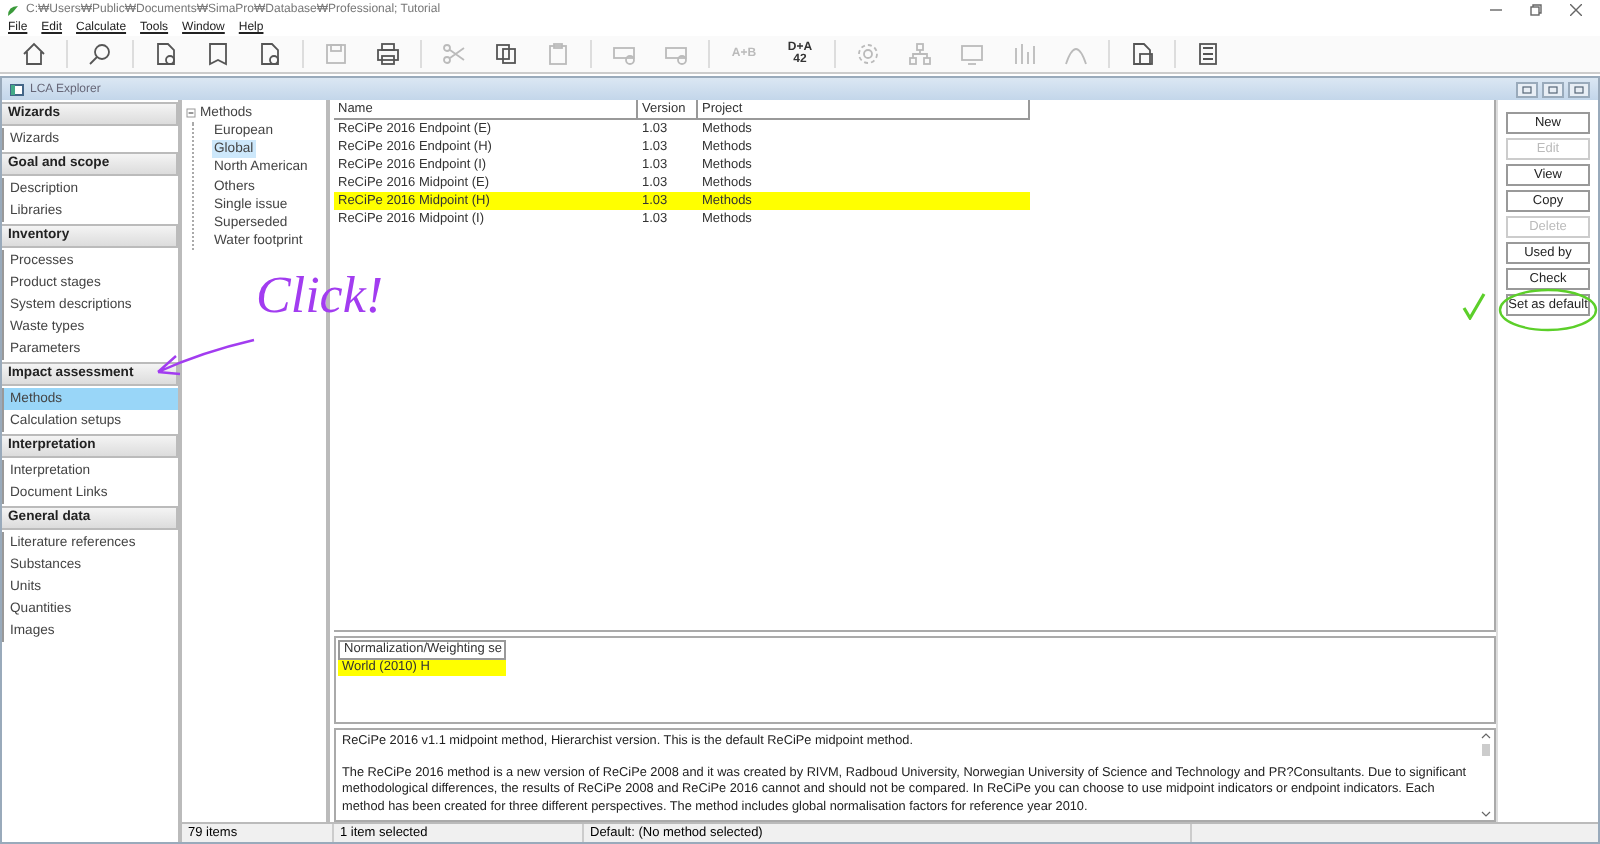  Describe the element at coordinates (1486, 775) in the screenshot. I see `scrollbar` at that location.